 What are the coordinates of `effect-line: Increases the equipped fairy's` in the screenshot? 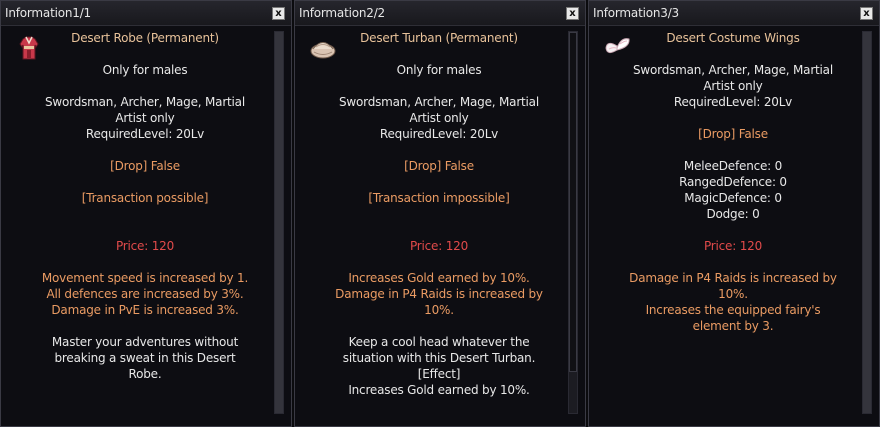 It's located at (733, 310).